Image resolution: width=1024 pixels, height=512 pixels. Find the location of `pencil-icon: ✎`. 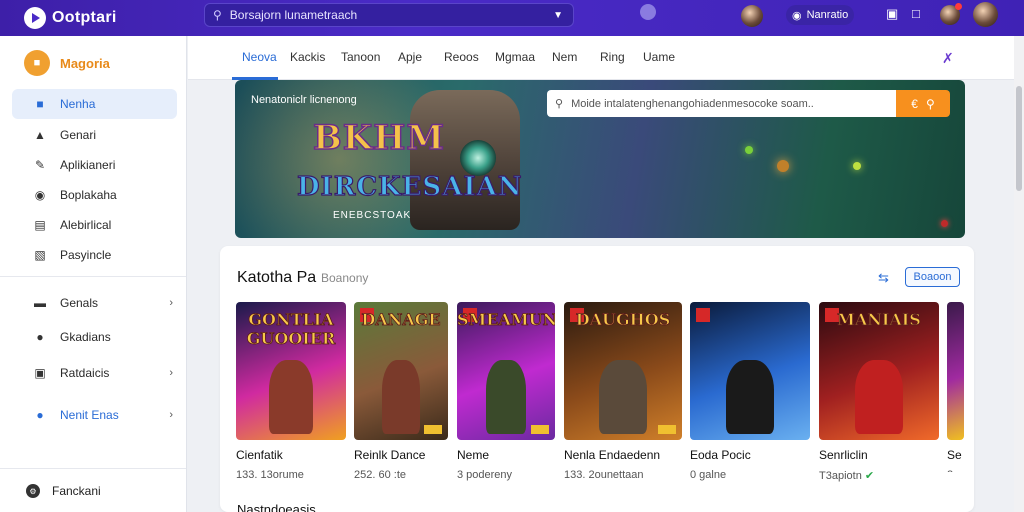

pencil-icon: ✎ is located at coordinates (40, 165).